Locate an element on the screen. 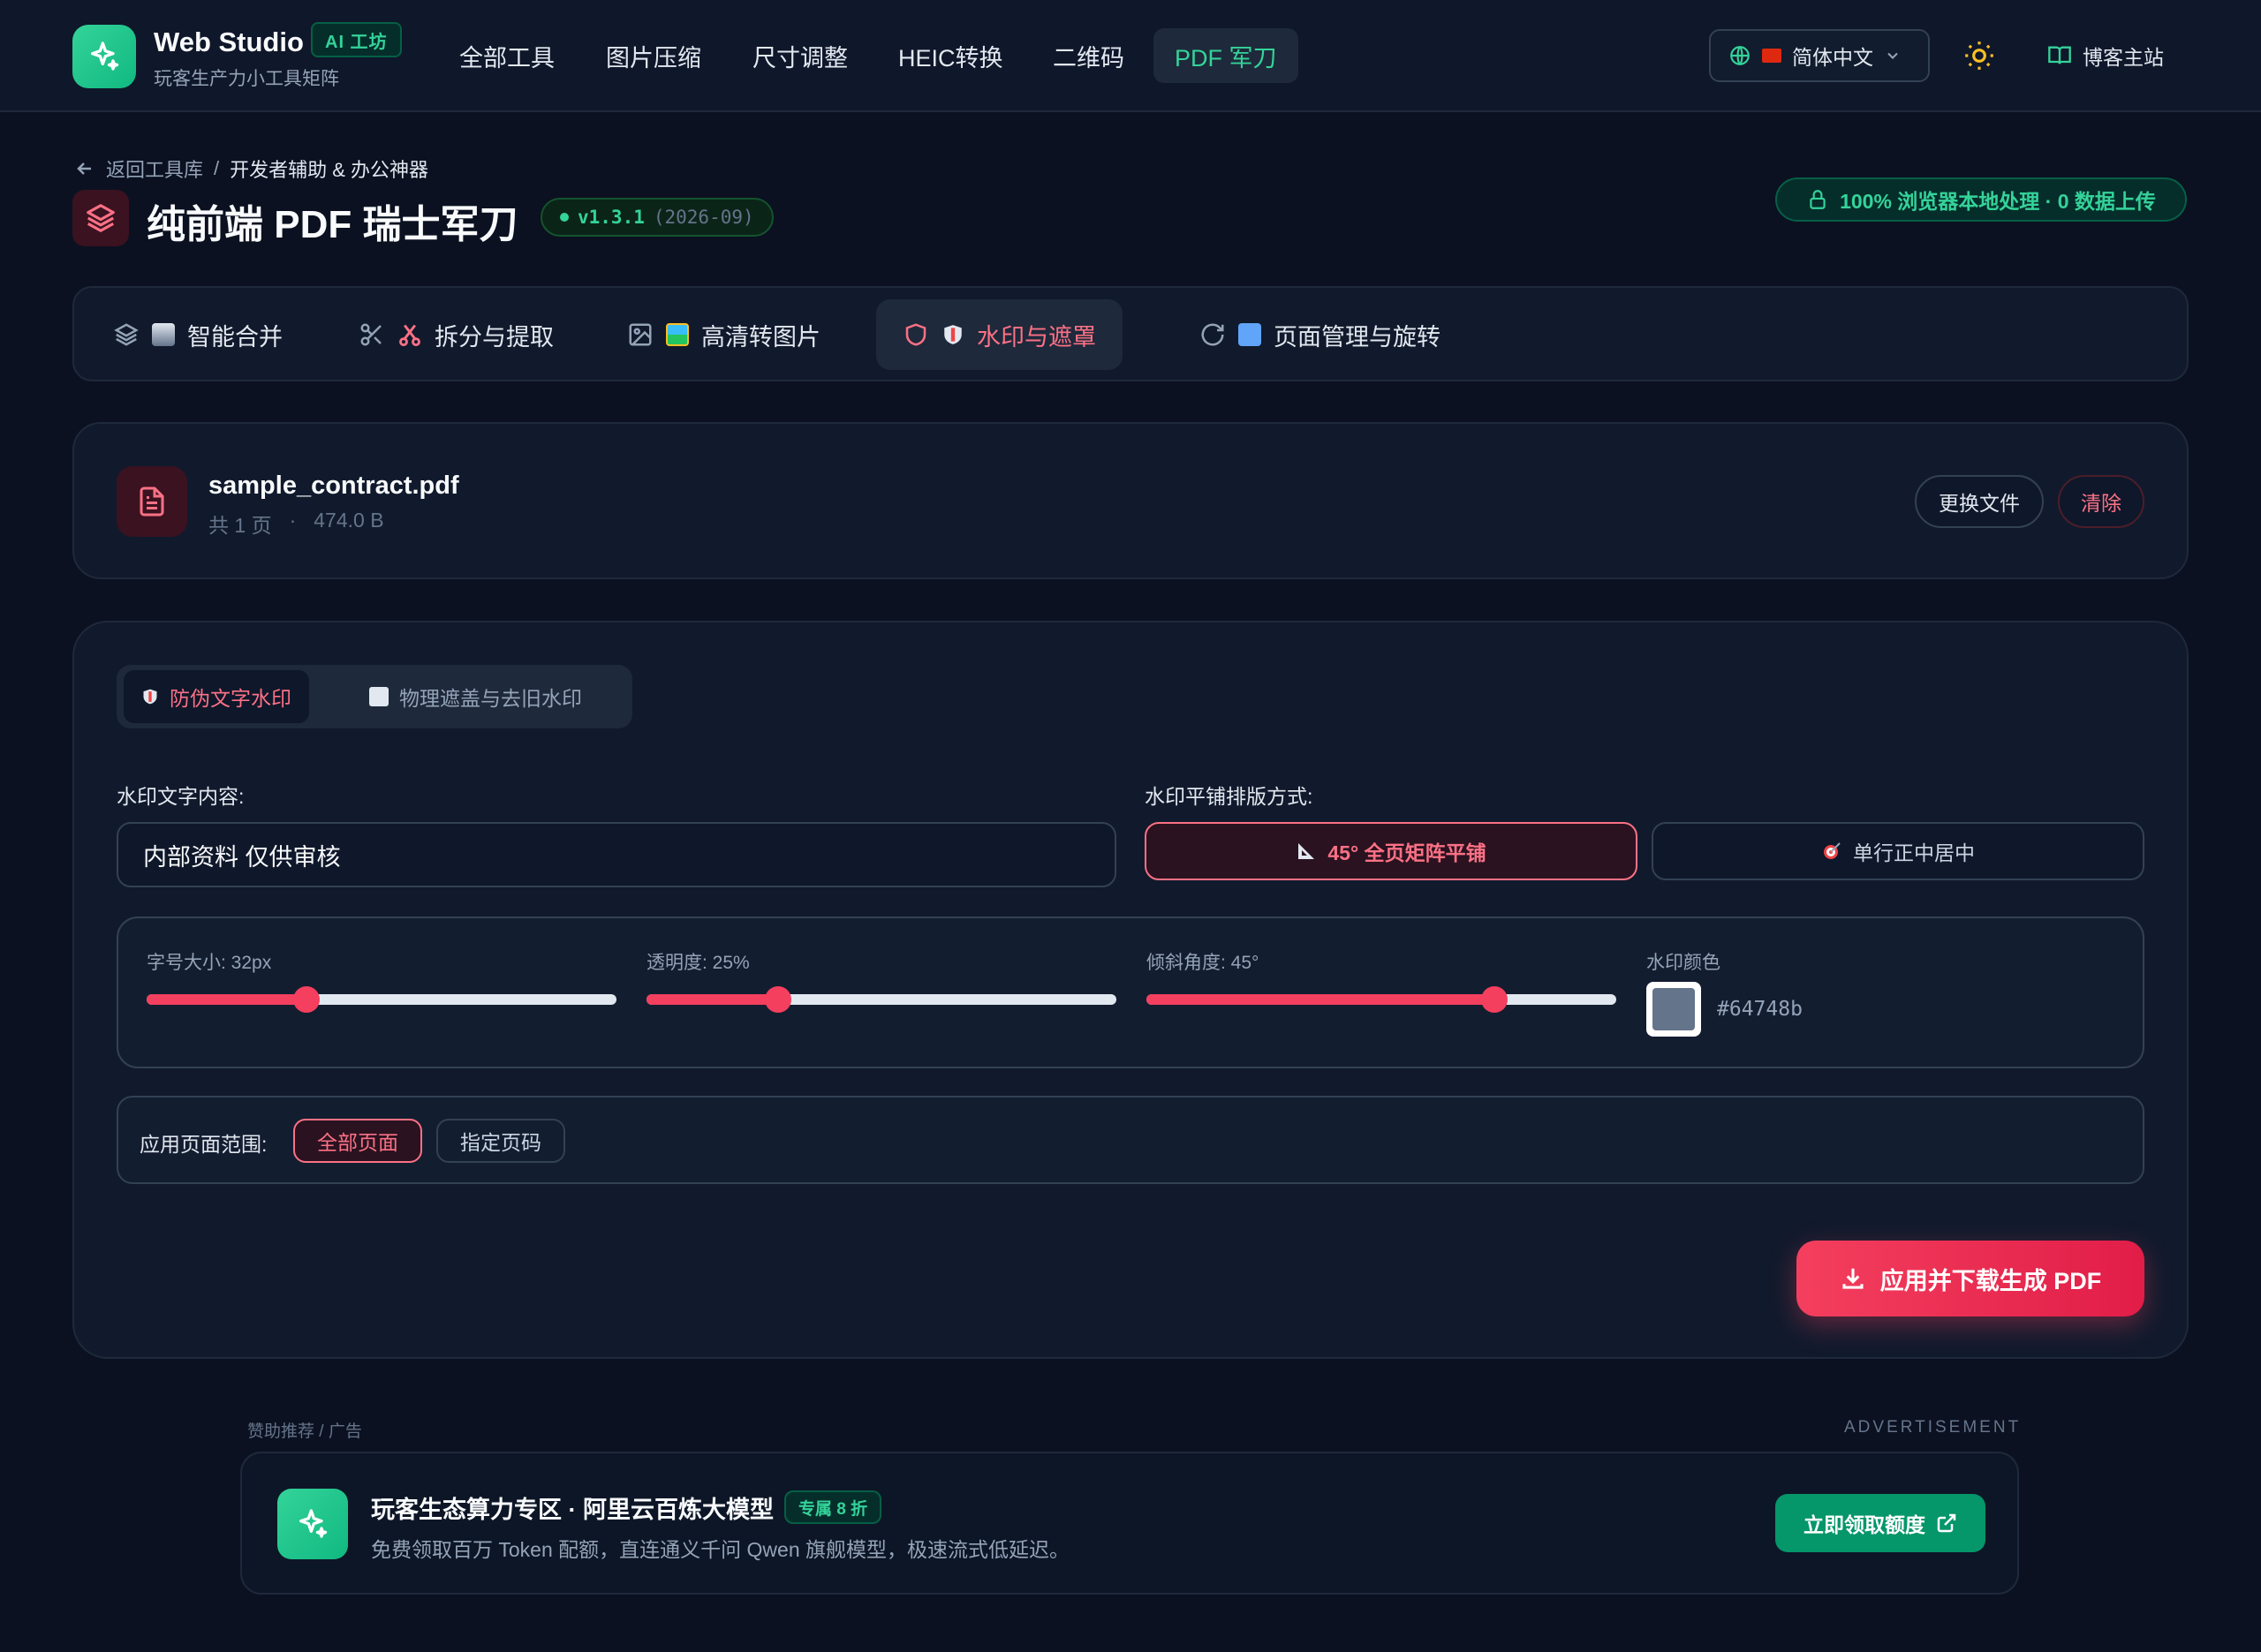 This screenshot has width=2261, height=1652. triangle-ruler-icon is located at coordinates (1307, 851).